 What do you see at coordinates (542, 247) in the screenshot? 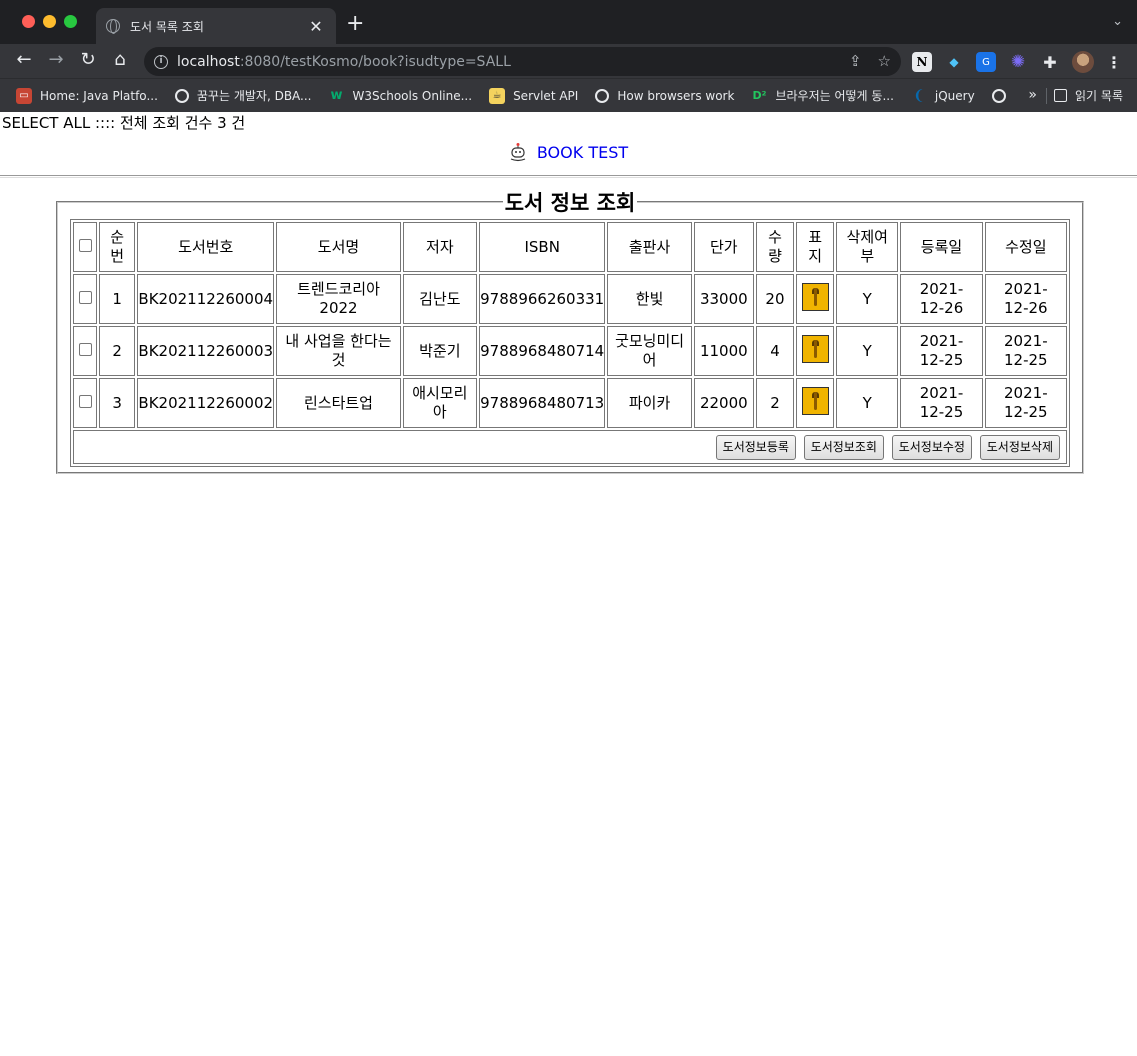
I see `header-cell: ISBN` at bounding box center [542, 247].